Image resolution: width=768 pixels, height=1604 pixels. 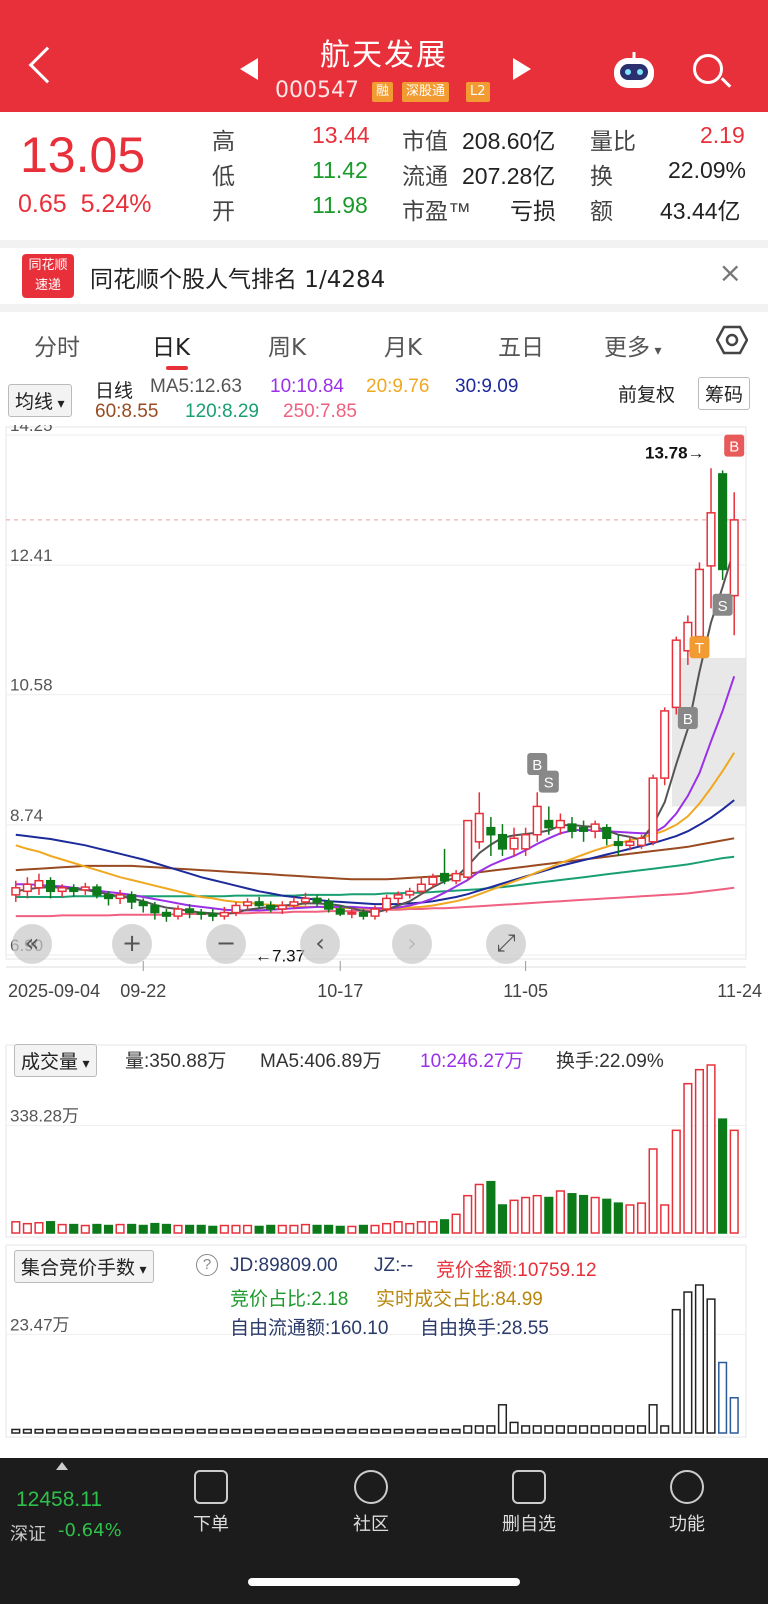 What do you see at coordinates (384, 56) in the screenshot?
I see `header-bar: 航天发展 000547 融 深股通 L2` at bounding box center [384, 56].